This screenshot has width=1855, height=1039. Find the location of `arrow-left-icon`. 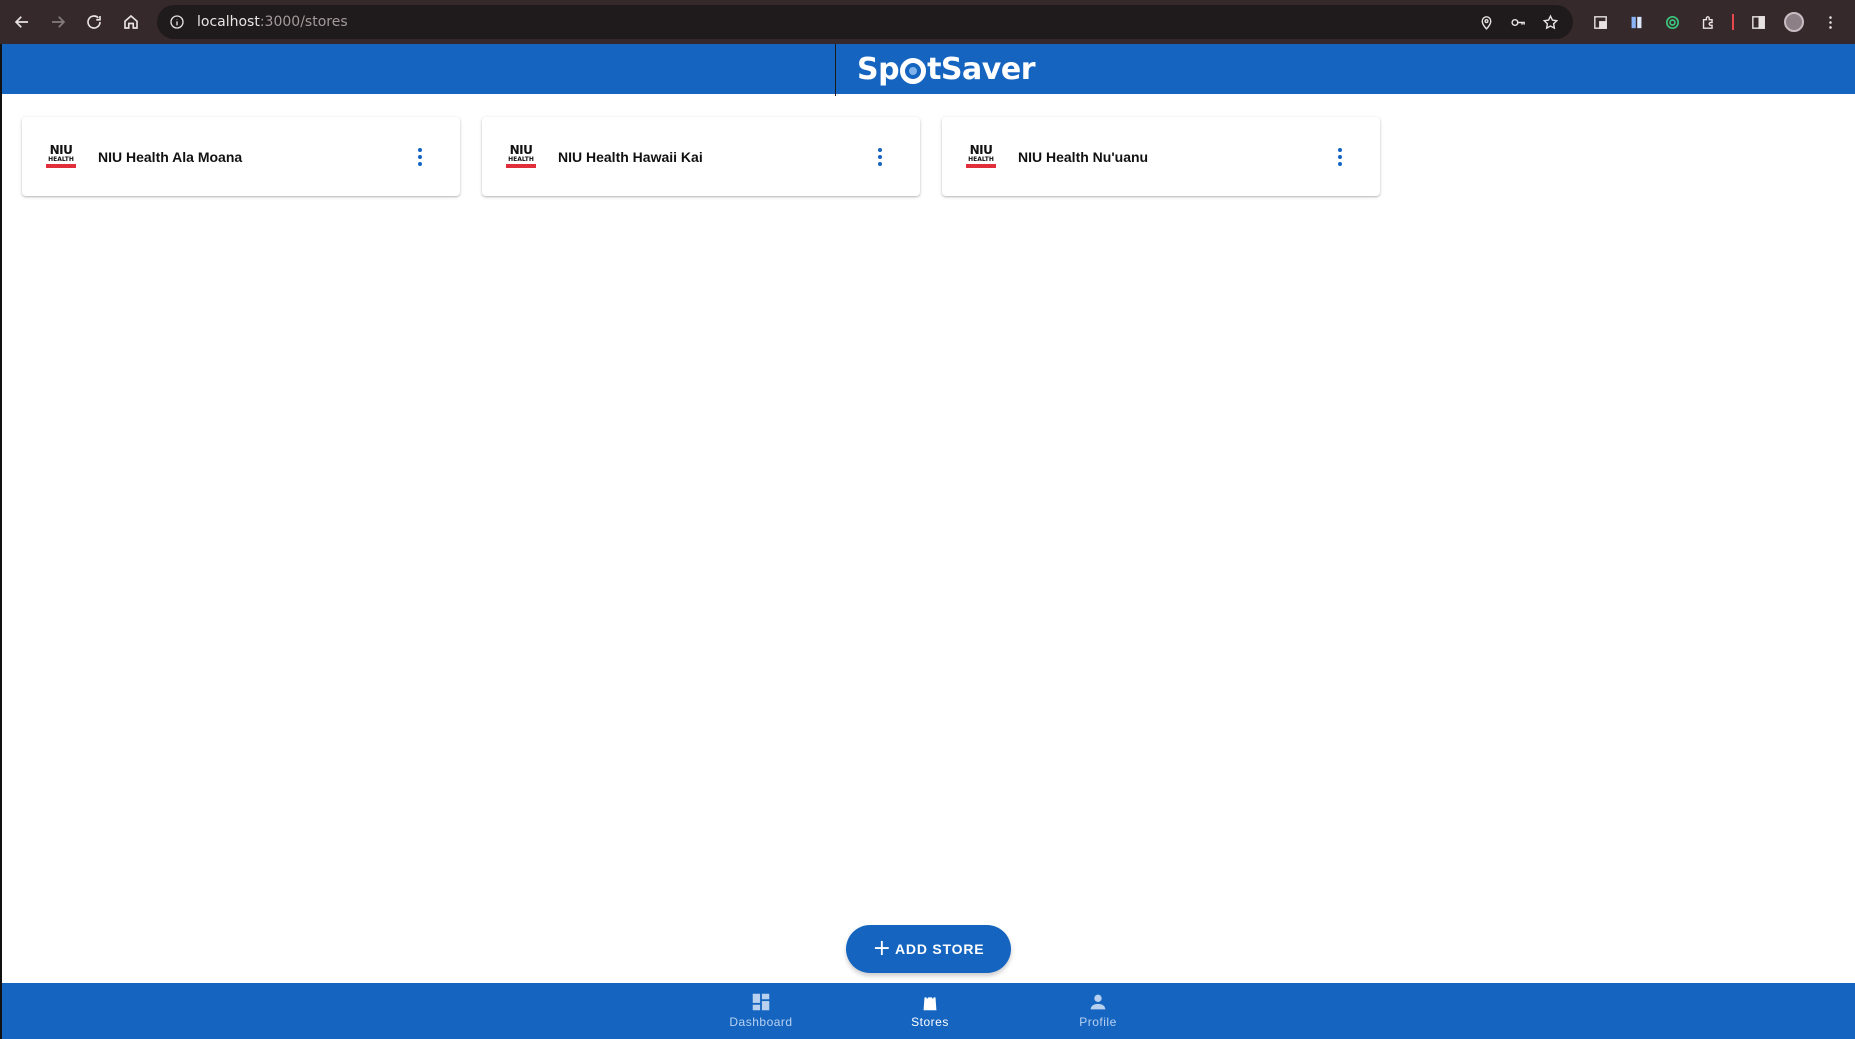

arrow-left-icon is located at coordinates (21, 22).